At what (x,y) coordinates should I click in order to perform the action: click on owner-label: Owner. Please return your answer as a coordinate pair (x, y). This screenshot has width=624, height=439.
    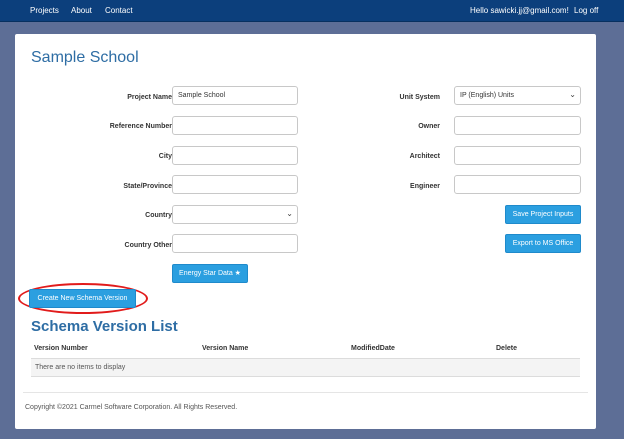
    Looking at the image, I should click on (429, 126).